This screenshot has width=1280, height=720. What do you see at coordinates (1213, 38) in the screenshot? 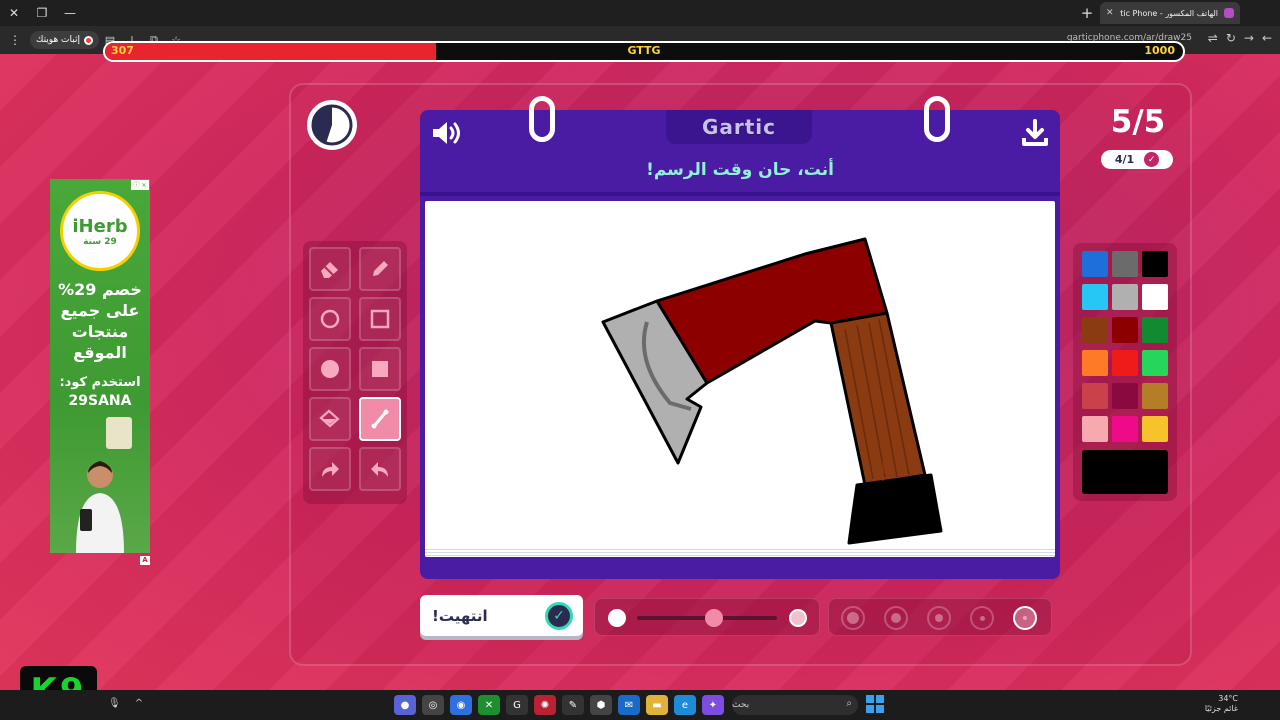
I see `site-settings-icon: ⇌` at bounding box center [1213, 38].